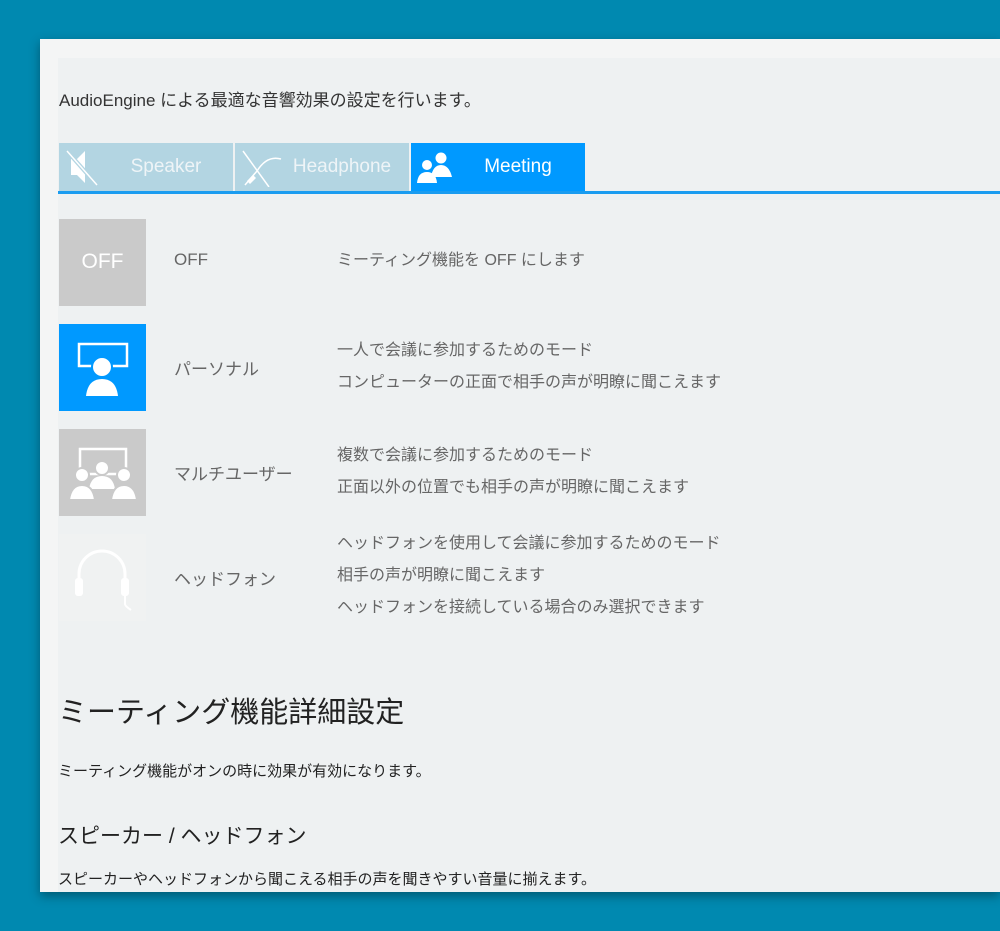 Image resolution: width=1000 pixels, height=931 pixels. What do you see at coordinates (231, 713) in the screenshot?
I see `details-title: ミーティング機能詳細設定` at bounding box center [231, 713].